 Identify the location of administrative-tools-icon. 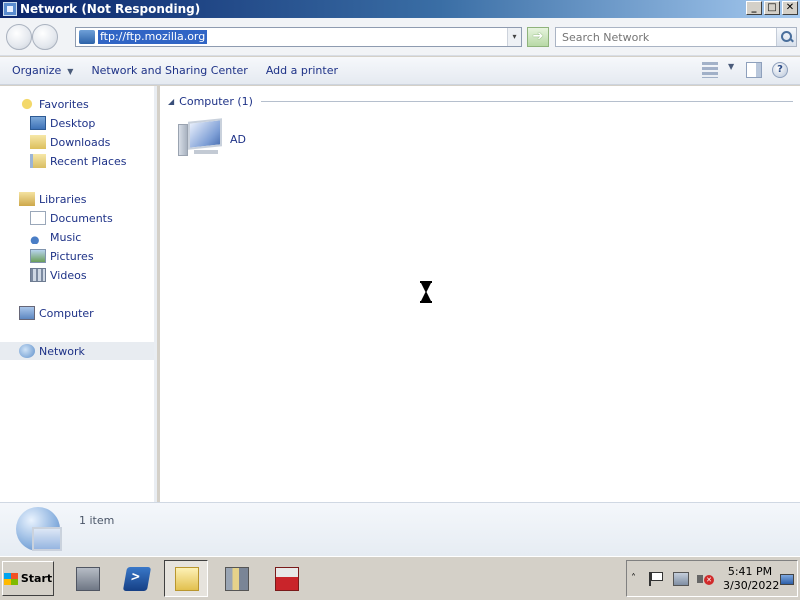
(237, 579).